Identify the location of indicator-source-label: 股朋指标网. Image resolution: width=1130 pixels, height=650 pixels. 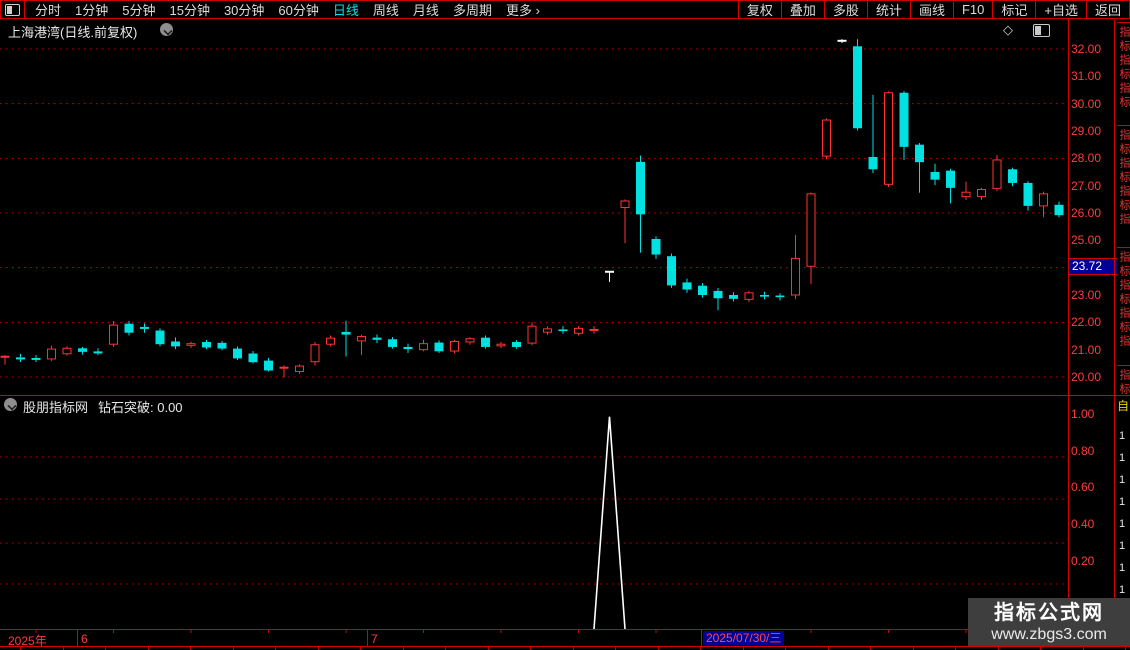
(56, 407).